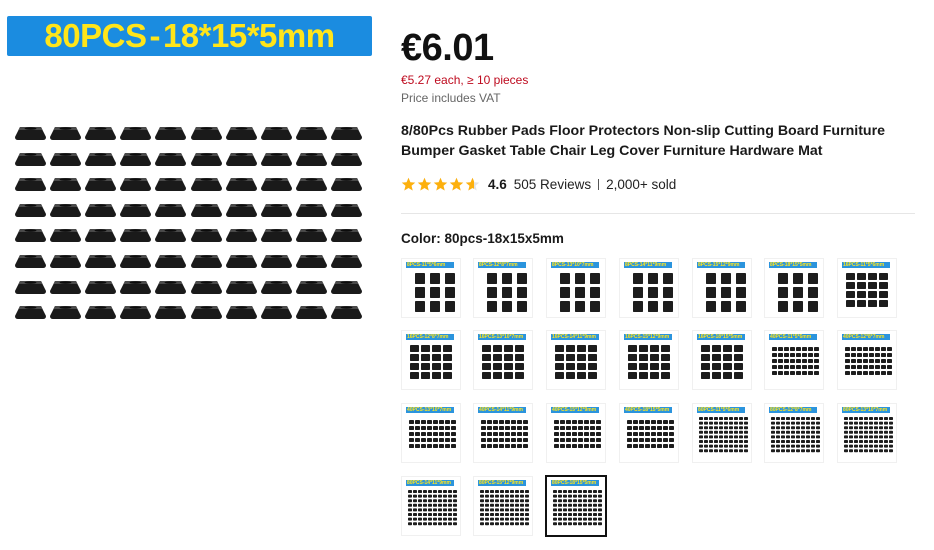 The image size is (934, 550). I want to click on color-swatch: 80PCS-13*10*7mm, so click(867, 433).